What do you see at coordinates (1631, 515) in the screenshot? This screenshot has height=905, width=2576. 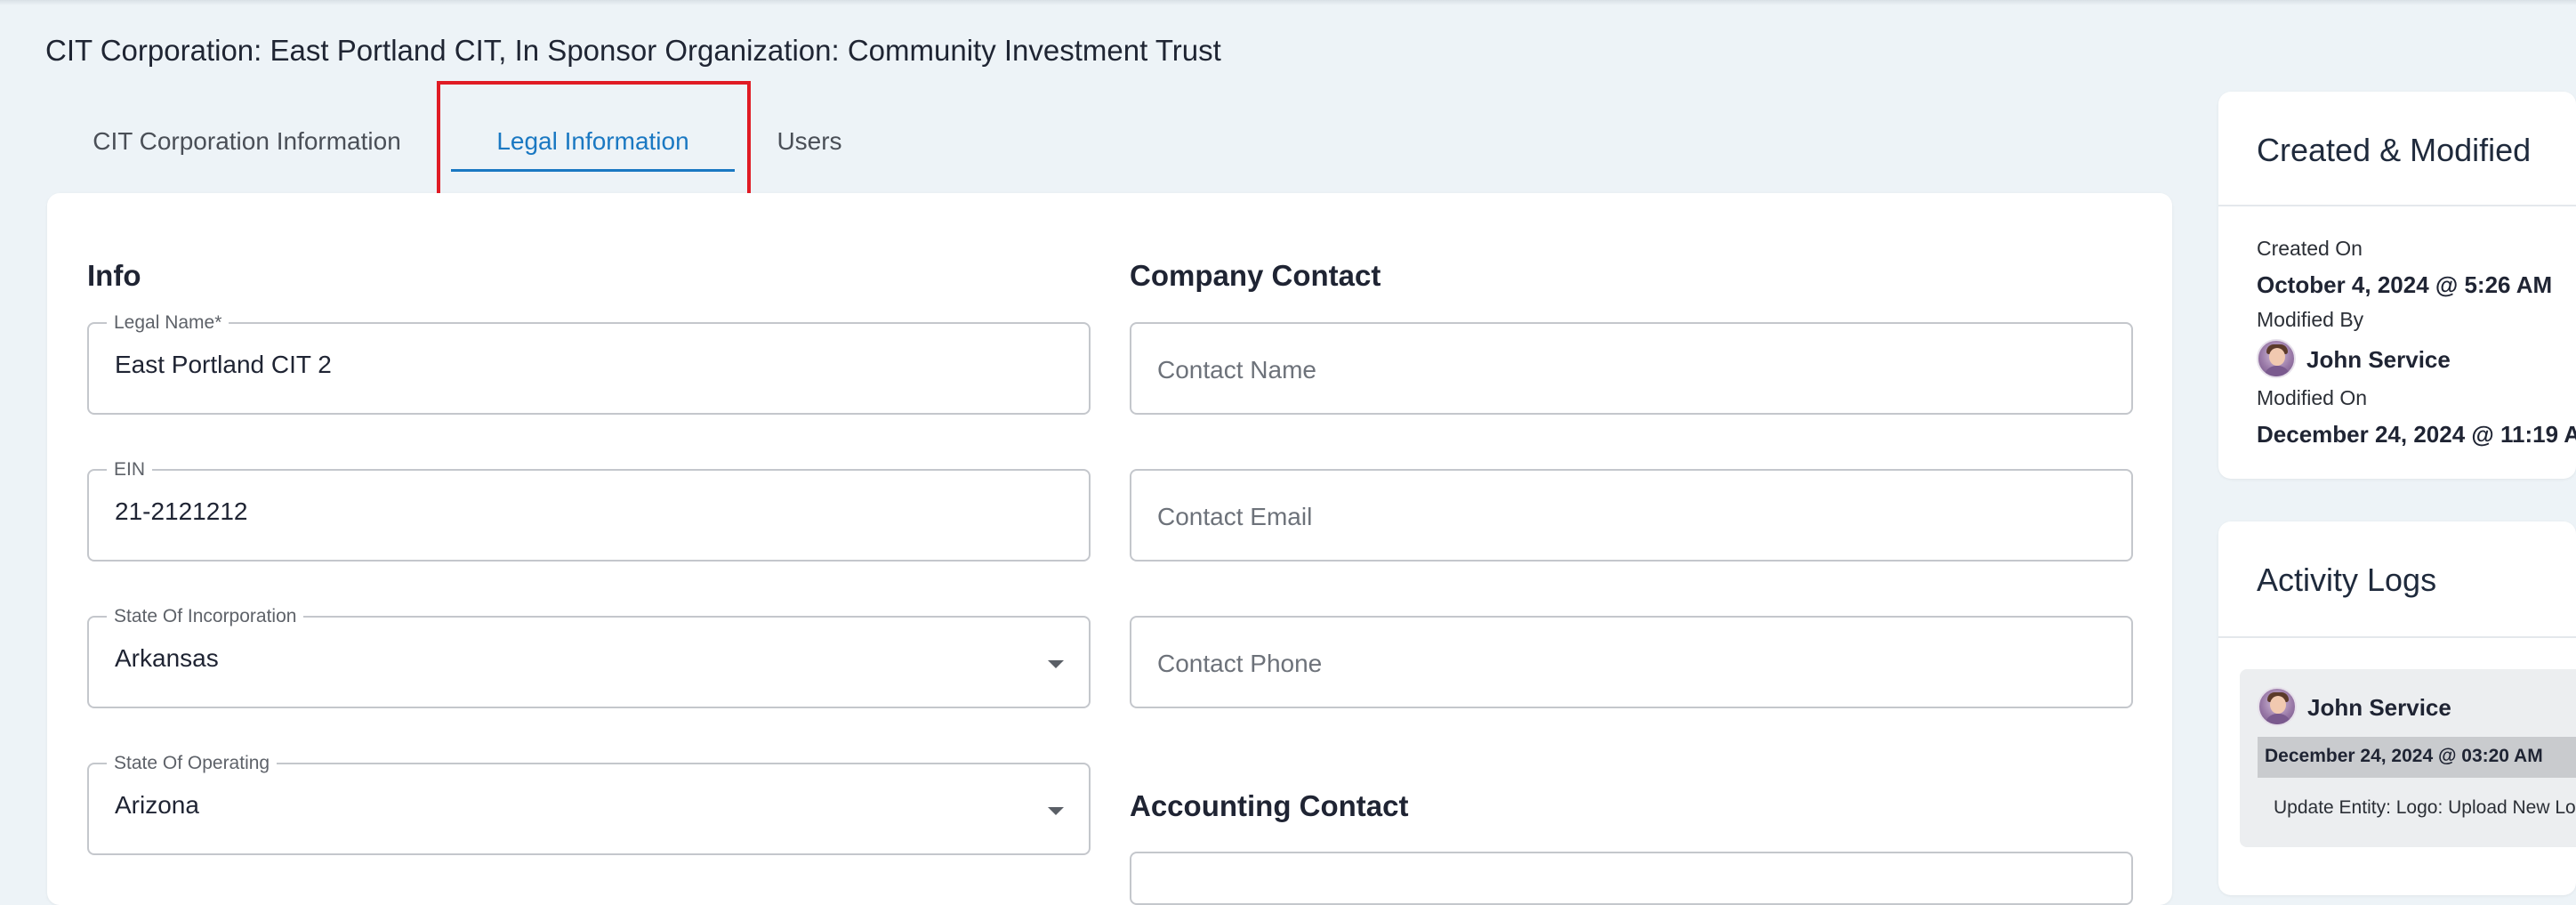 I see `contact-email-input: Contact Email` at bounding box center [1631, 515].